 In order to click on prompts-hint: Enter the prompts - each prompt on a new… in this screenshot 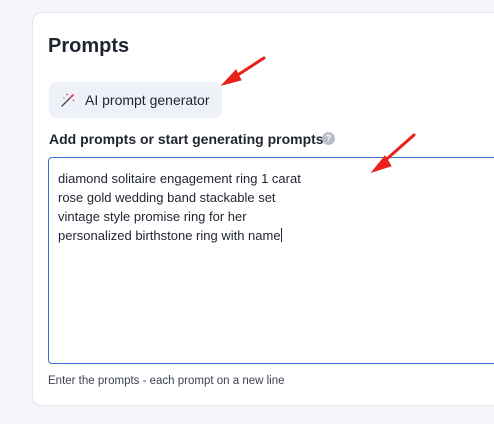, I will do `click(166, 381)`.